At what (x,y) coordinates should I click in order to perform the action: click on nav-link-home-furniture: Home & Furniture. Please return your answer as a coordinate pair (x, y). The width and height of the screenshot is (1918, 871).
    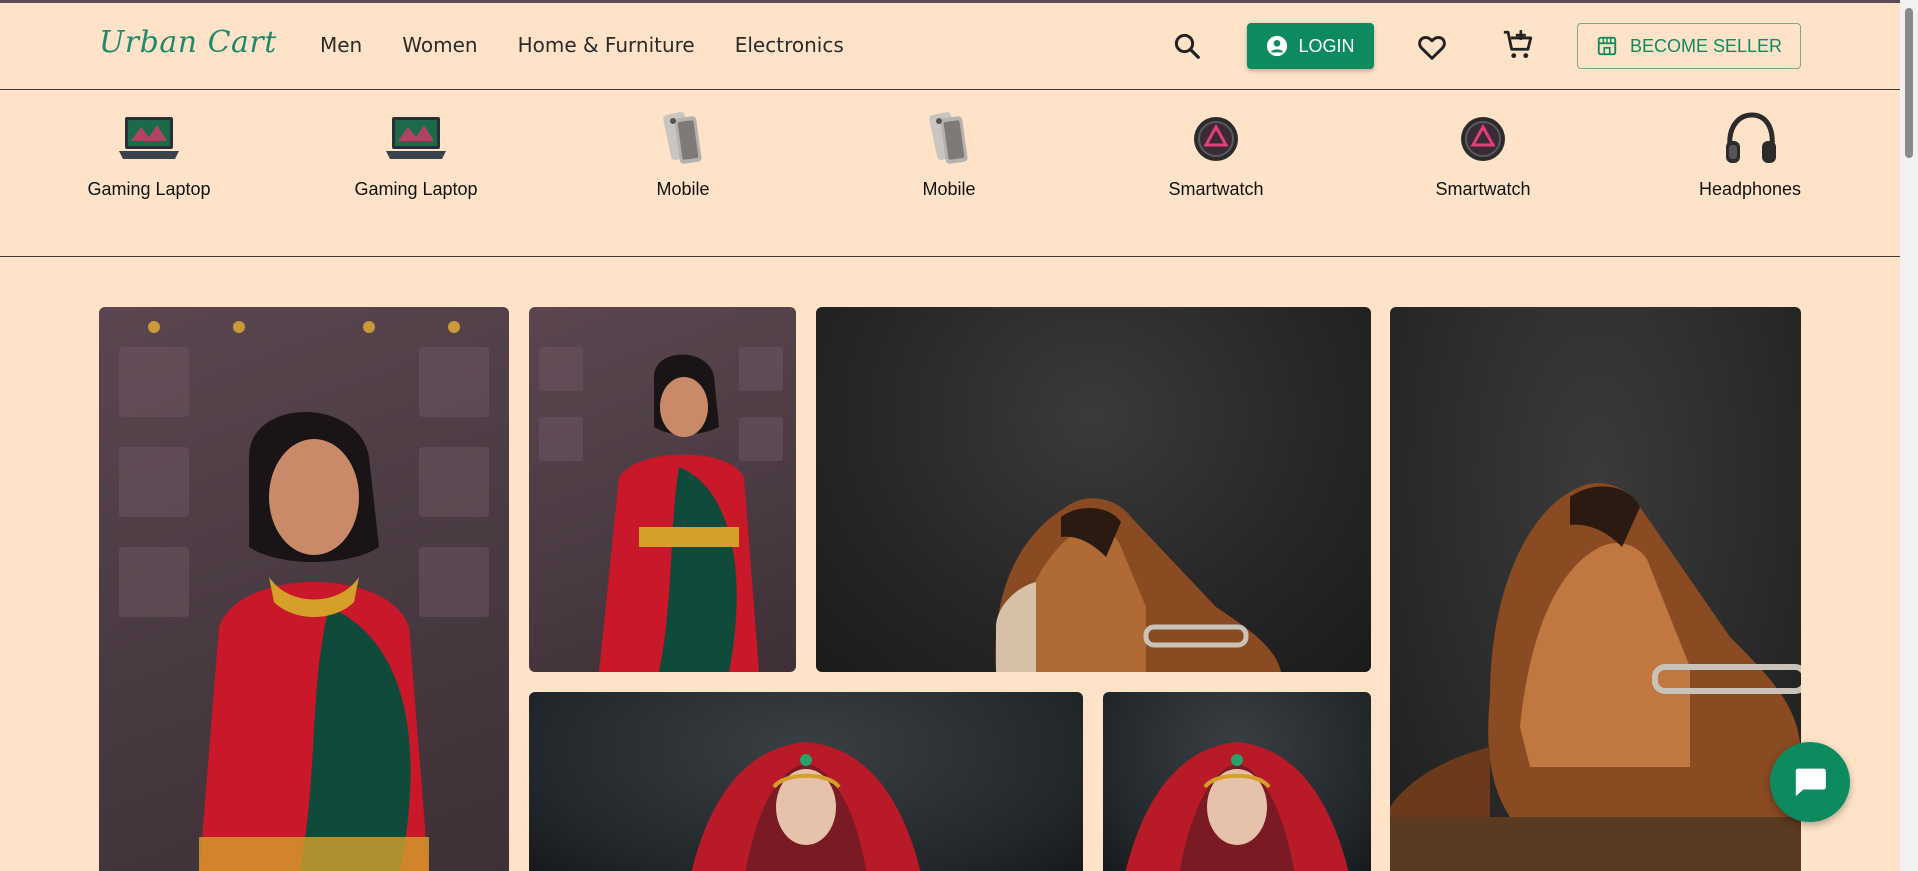
    Looking at the image, I should click on (606, 45).